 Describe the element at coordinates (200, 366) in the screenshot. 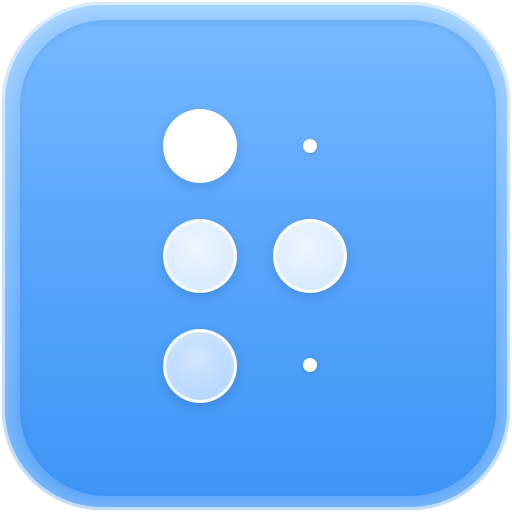

I see `braille-dot-3-icon` at that location.